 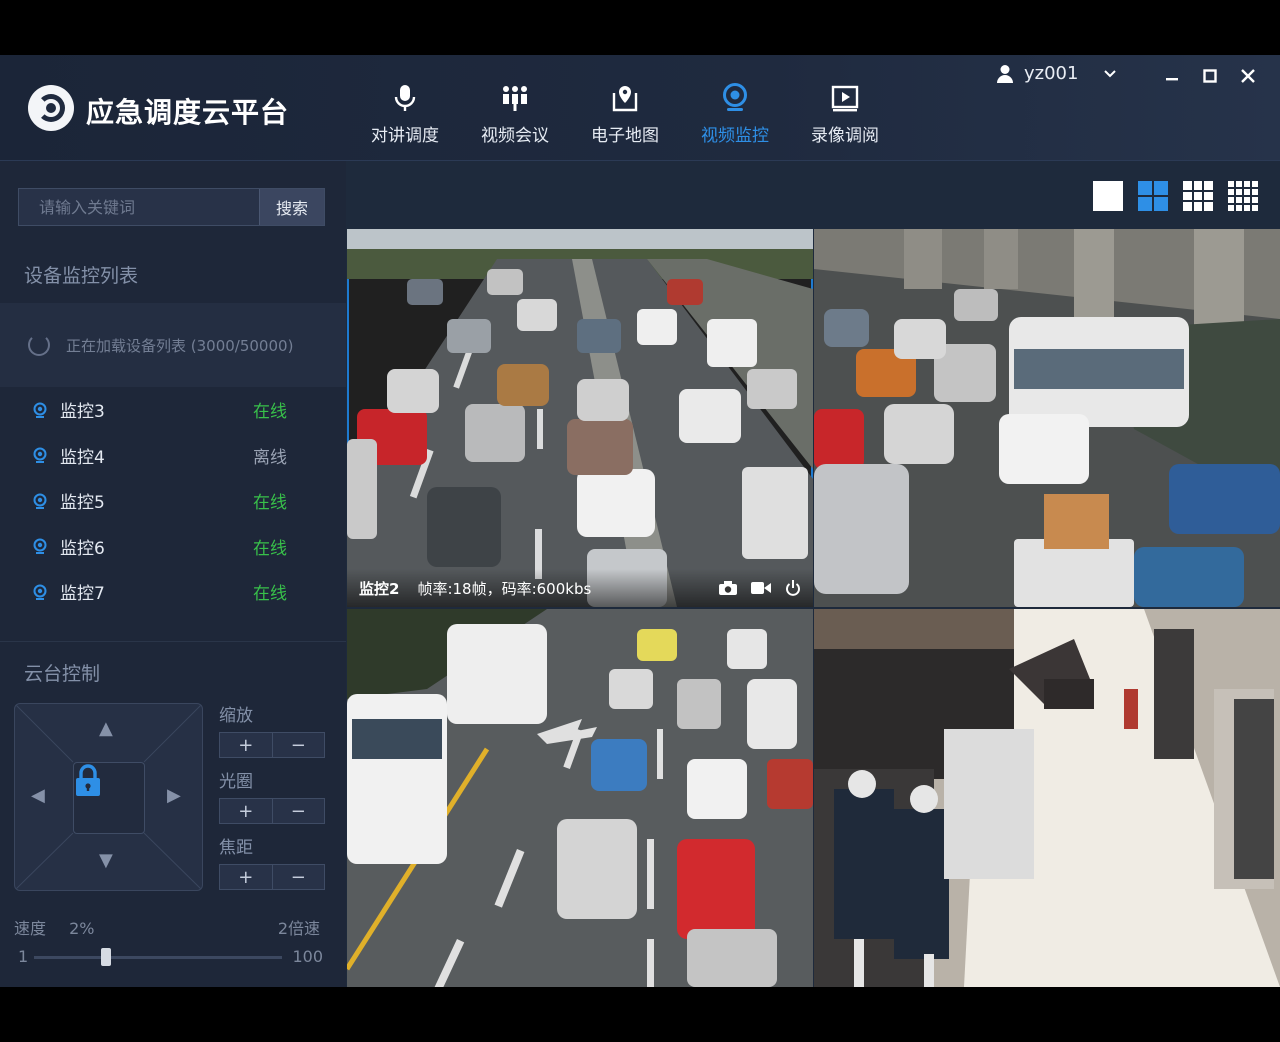 I want to click on speed-slider: 1 100, so click(x=170, y=957).